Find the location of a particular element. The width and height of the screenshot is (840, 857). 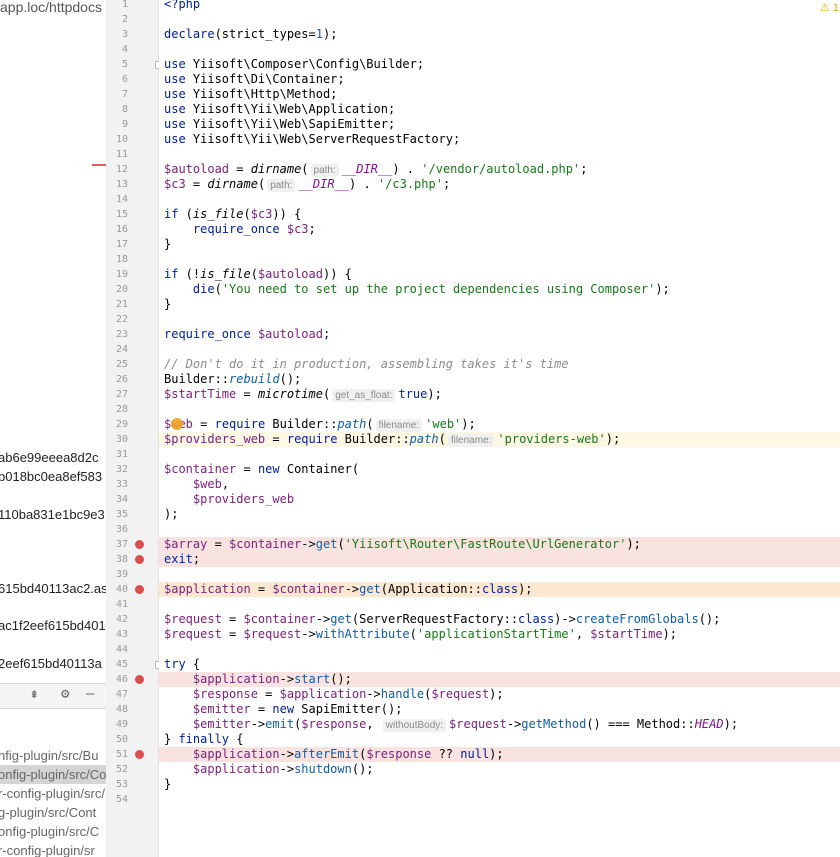

code-line: declare(strict_types=1); is located at coordinates (499, 34).